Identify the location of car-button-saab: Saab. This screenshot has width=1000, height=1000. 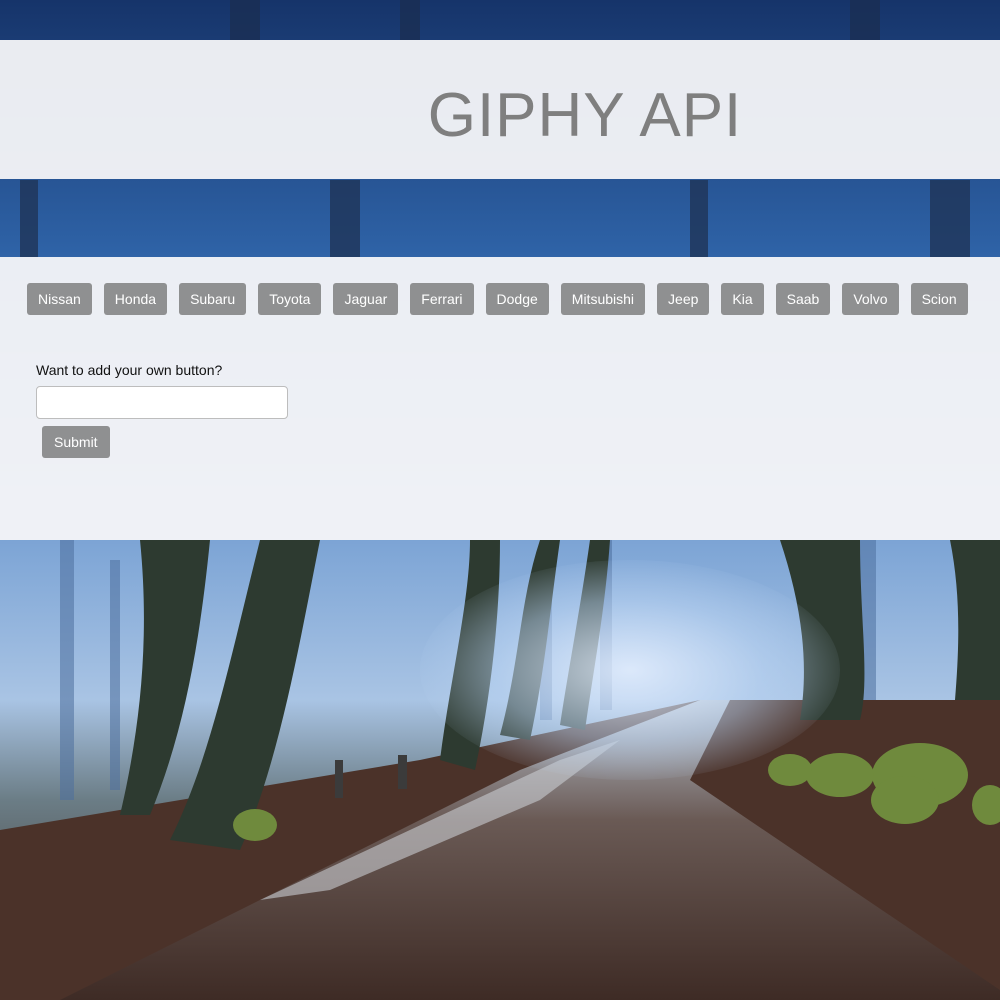
(803, 299).